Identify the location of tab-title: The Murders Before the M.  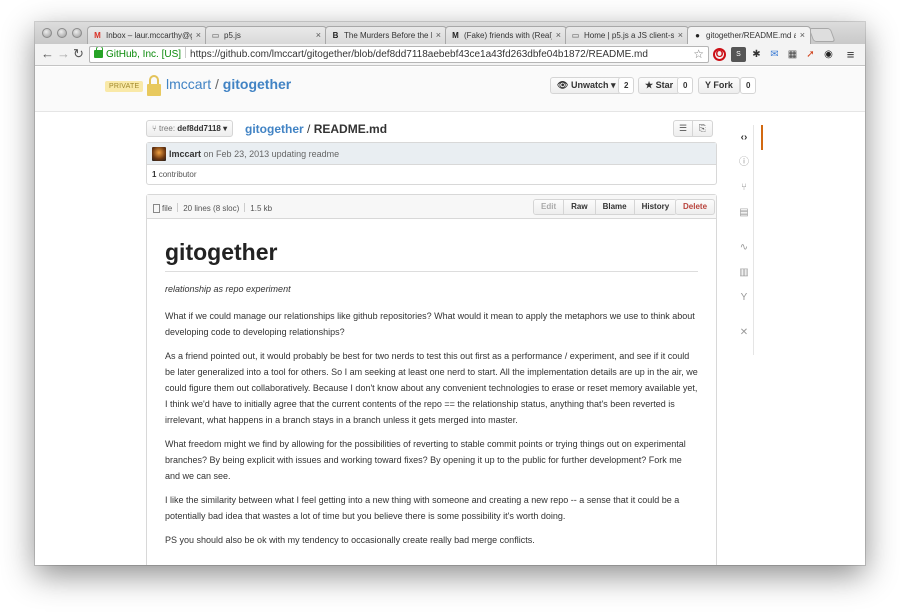
(388, 35).